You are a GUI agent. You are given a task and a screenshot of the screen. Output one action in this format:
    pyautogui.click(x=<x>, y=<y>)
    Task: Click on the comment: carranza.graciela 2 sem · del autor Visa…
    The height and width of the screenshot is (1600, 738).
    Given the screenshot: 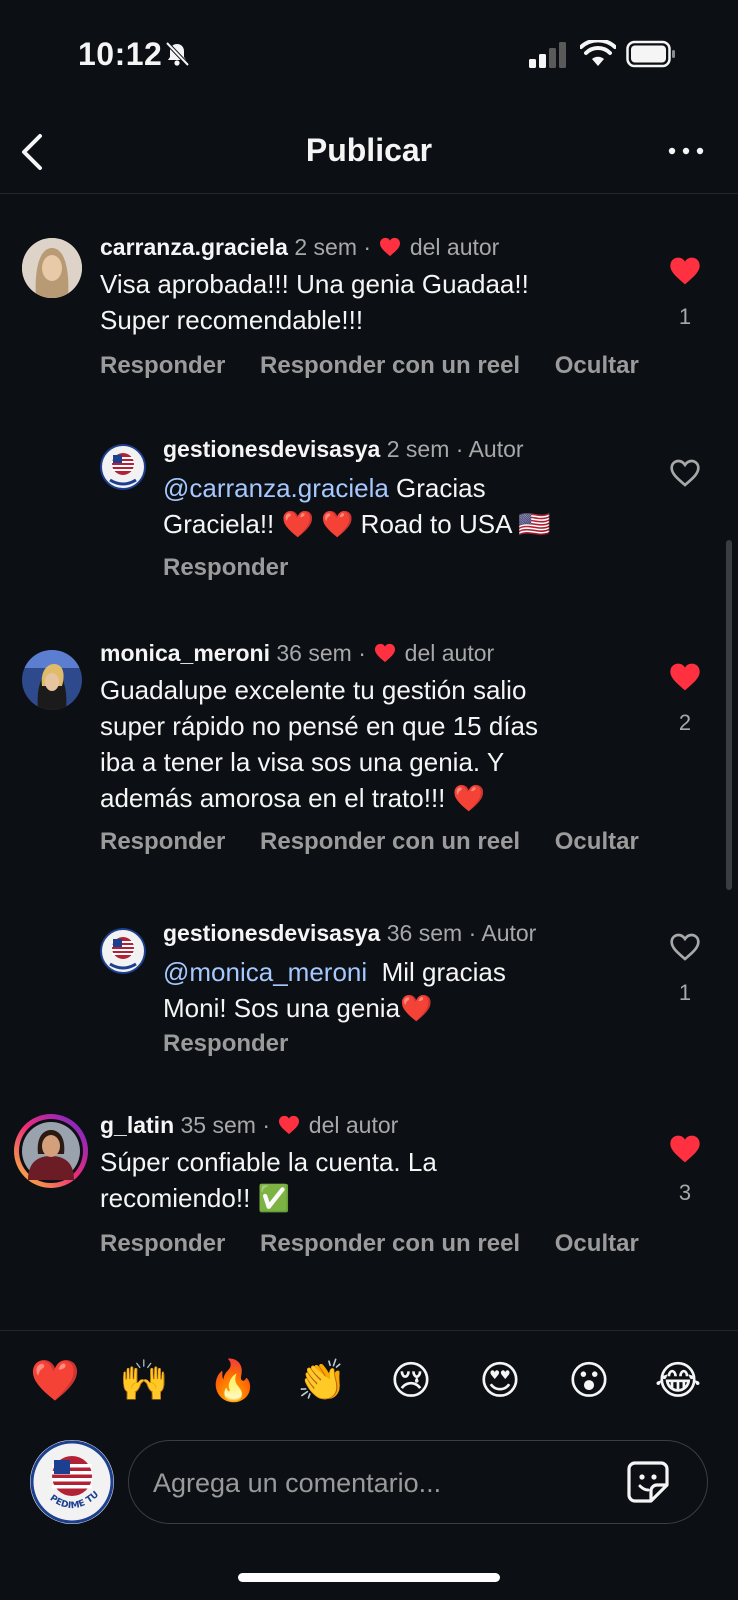 What is the action you would take?
    pyautogui.click(x=369, y=315)
    